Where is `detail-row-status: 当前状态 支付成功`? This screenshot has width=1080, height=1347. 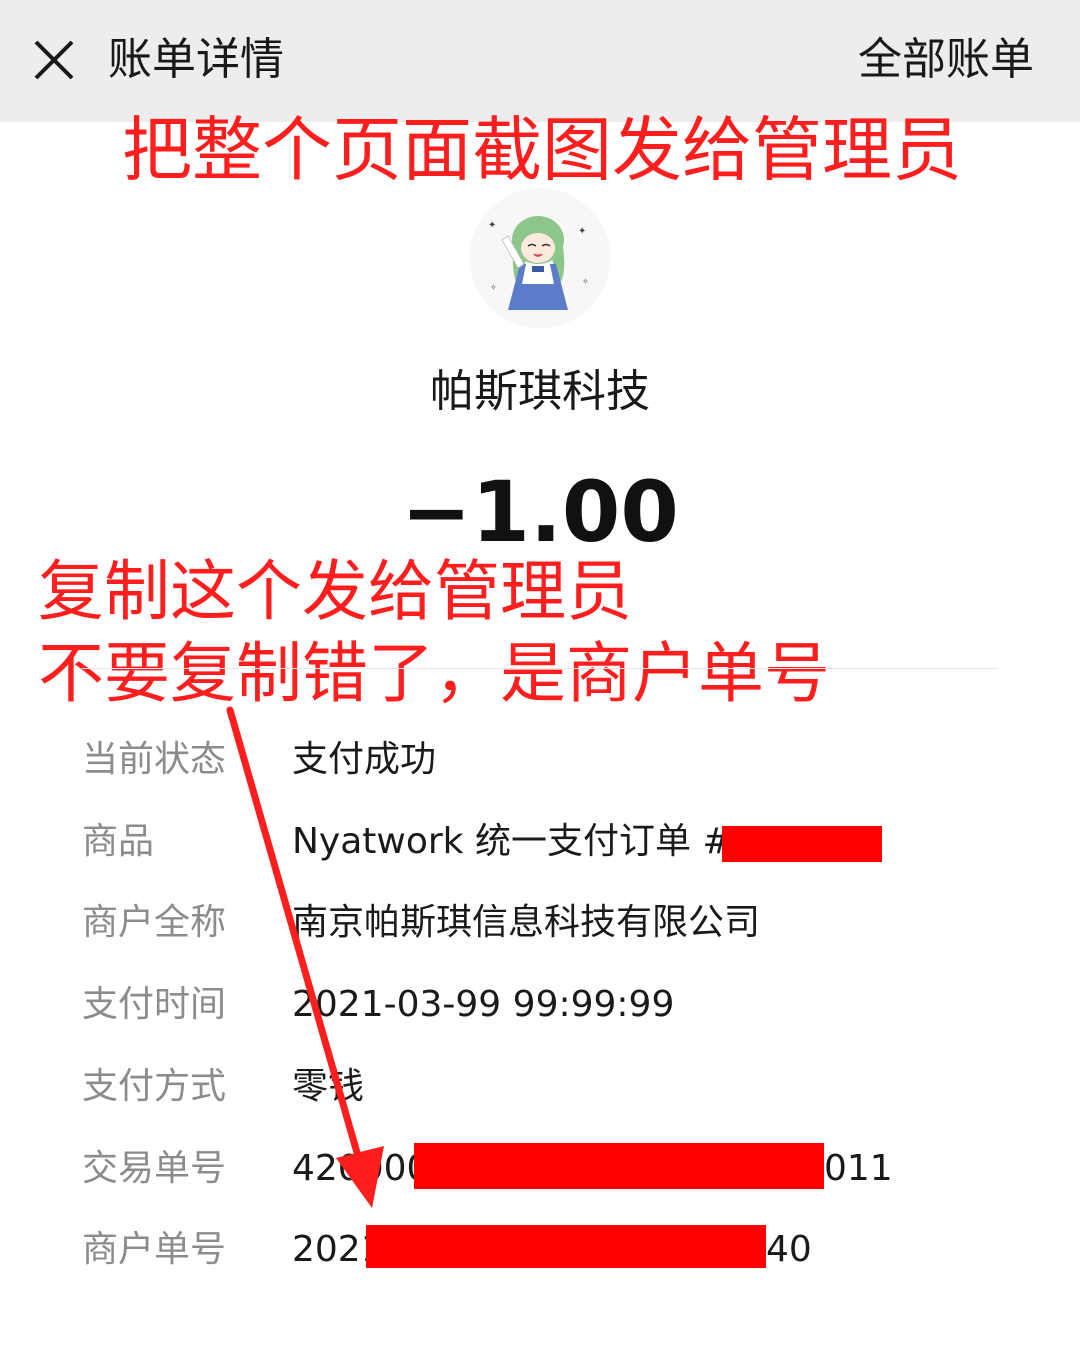 detail-row-status: 当前状态 支付成功 is located at coordinates (540, 760).